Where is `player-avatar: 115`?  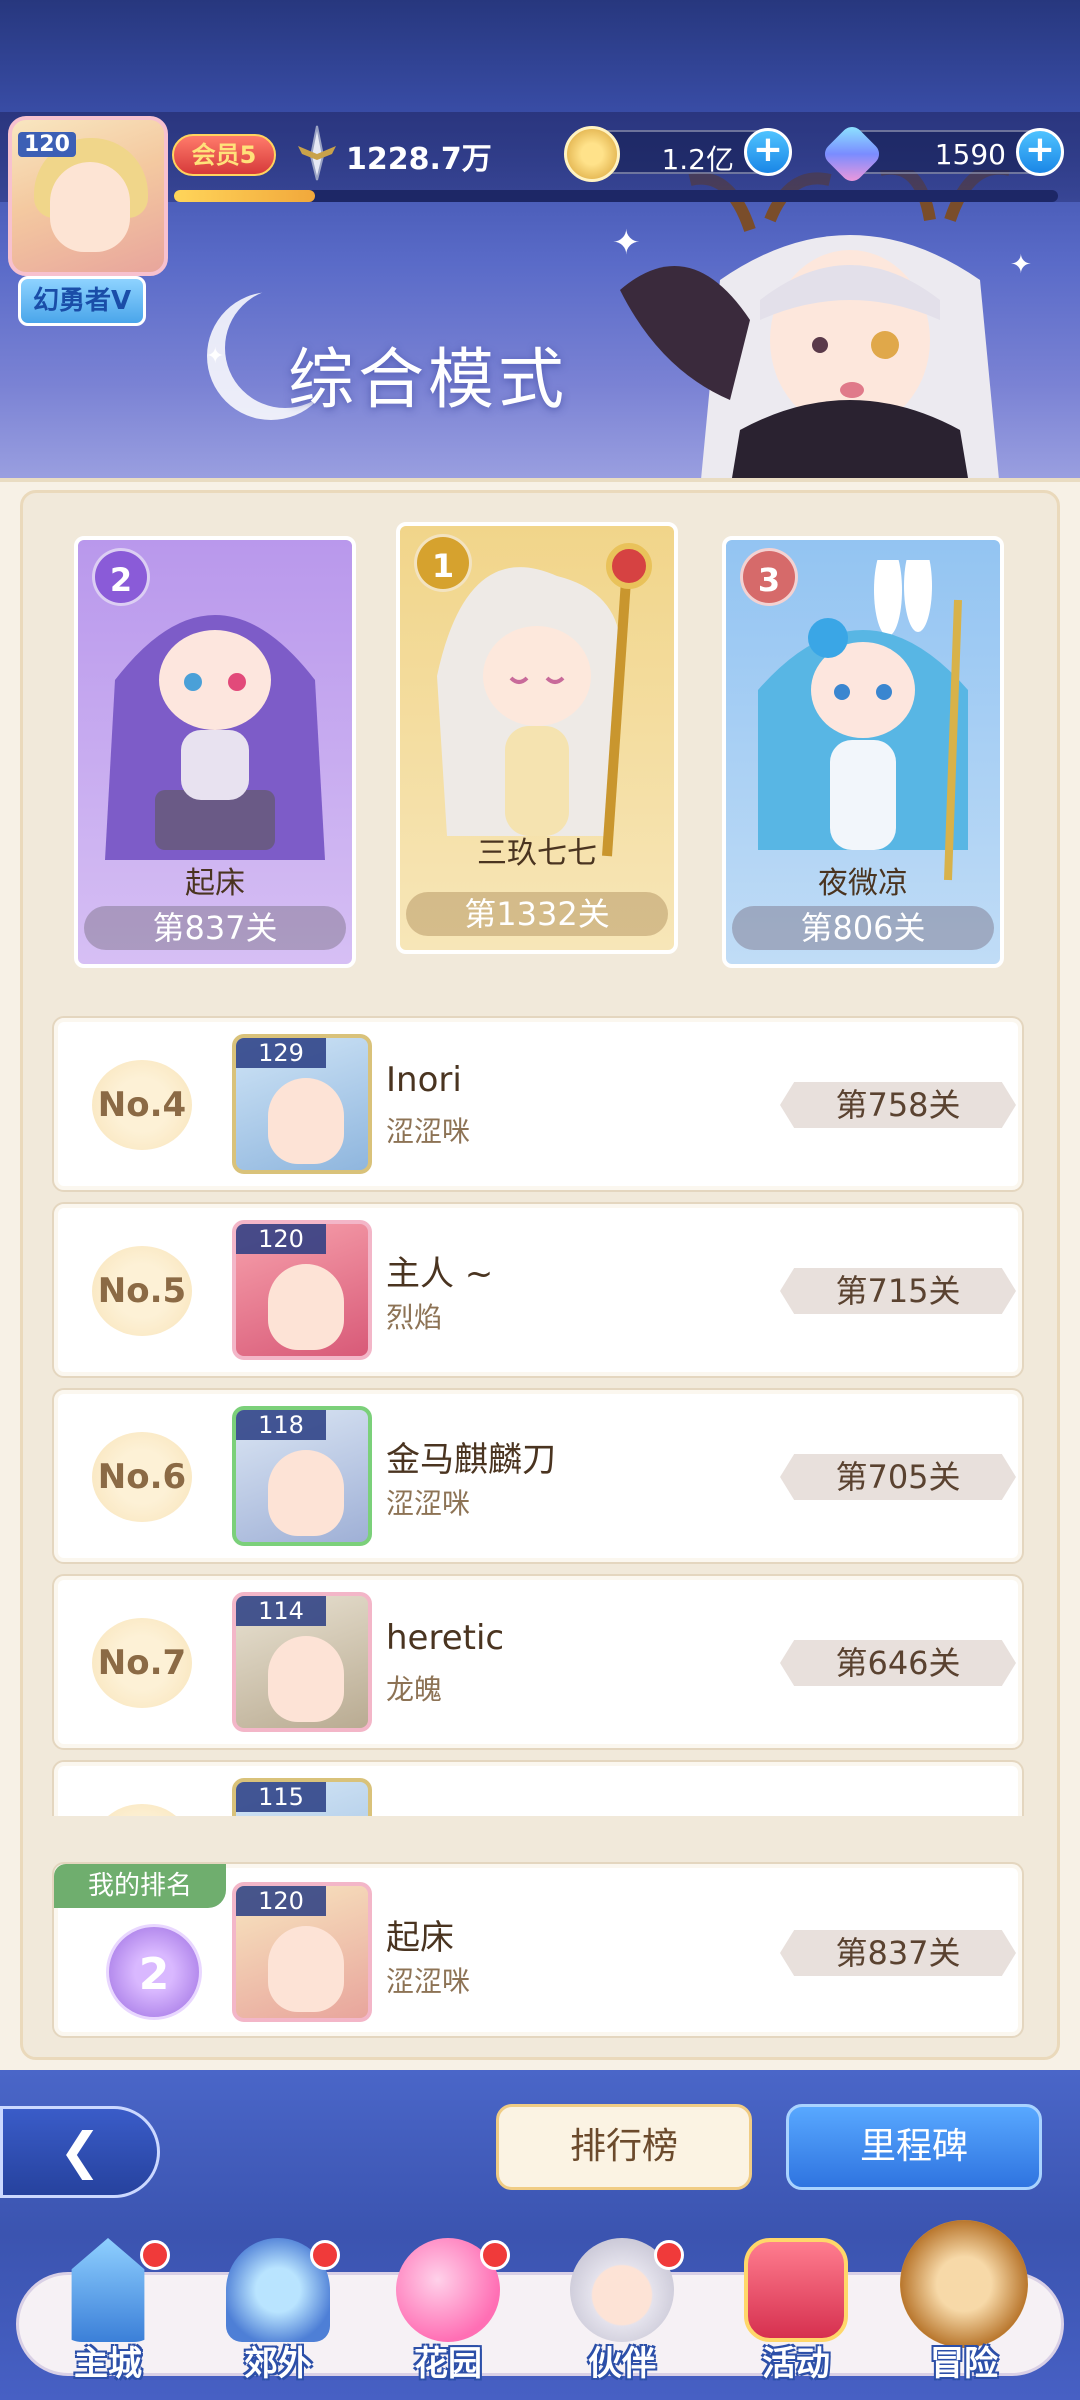 player-avatar: 115 is located at coordinates (302, 1797).